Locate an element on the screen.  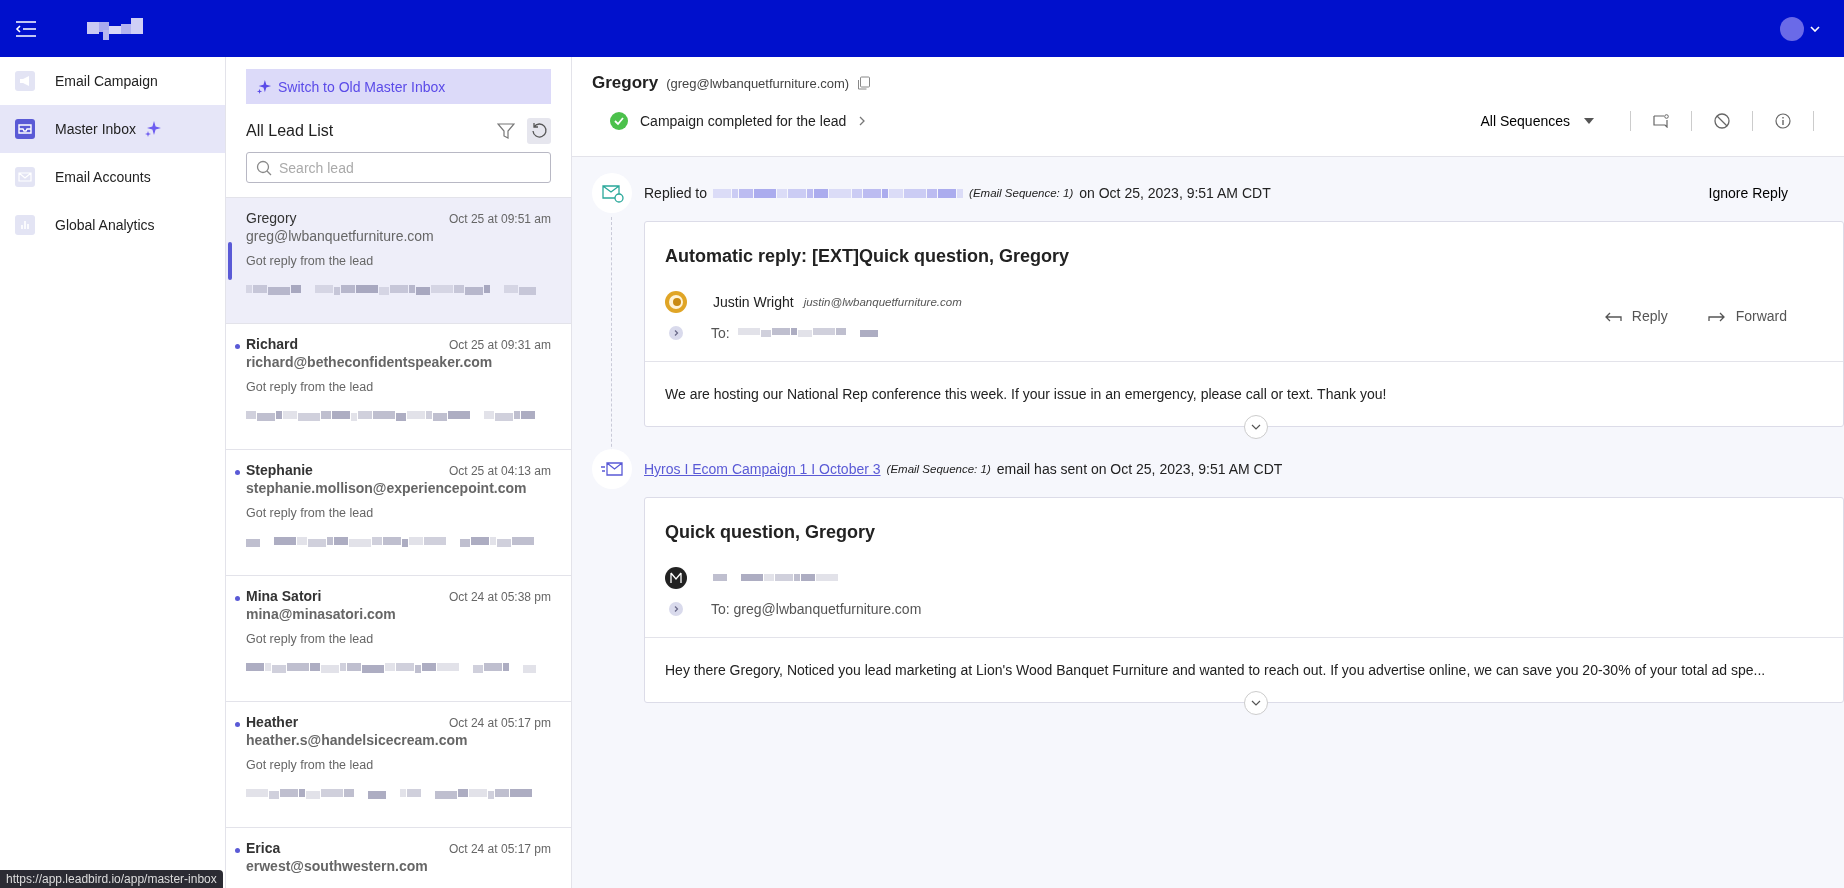
lead-name: Mina Satori is located at coordinates (284, 596).